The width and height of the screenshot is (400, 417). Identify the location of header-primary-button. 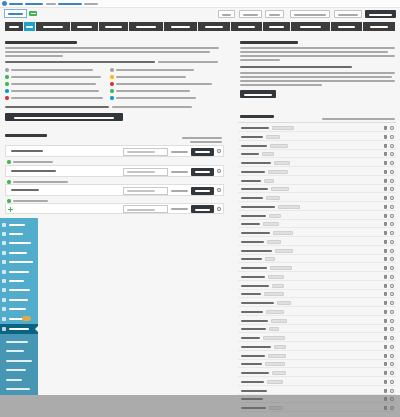
(380, 14).